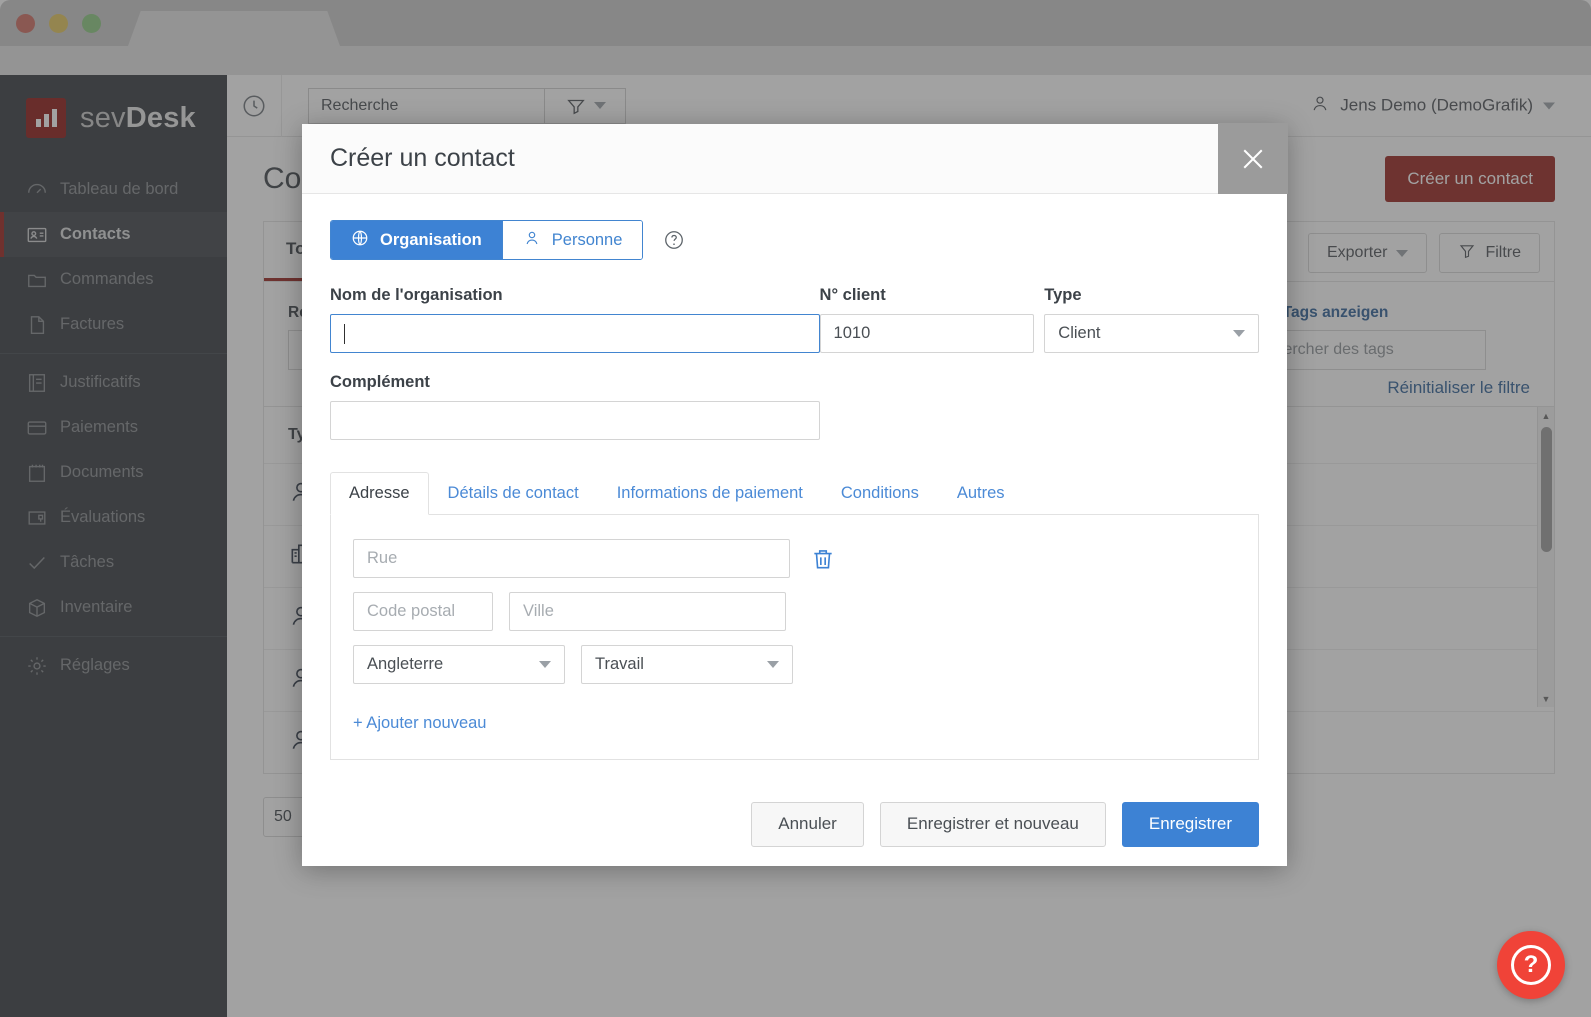 This screenshot has height=1017, width=1591. Describe the element at coordinates (1079, 333) in the screenshot. I see `contact-type-value: Client` at that location.